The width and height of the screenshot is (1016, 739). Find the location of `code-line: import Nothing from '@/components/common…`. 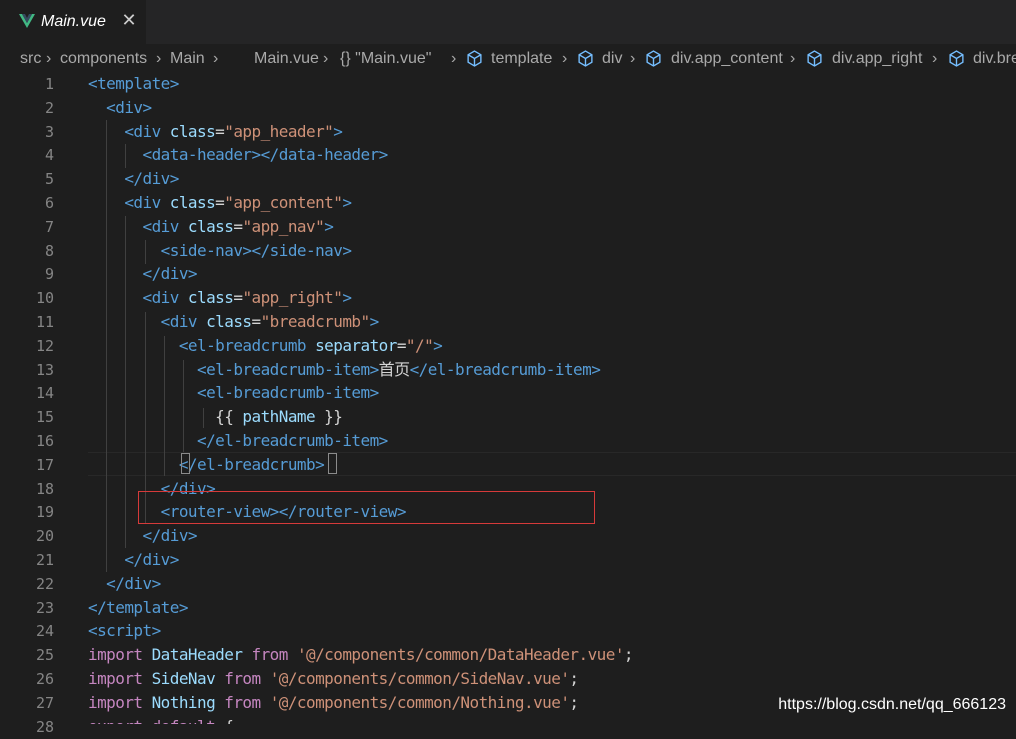

code-line: import Nothing from '@/components/common… is located at coordinates (333, 703).